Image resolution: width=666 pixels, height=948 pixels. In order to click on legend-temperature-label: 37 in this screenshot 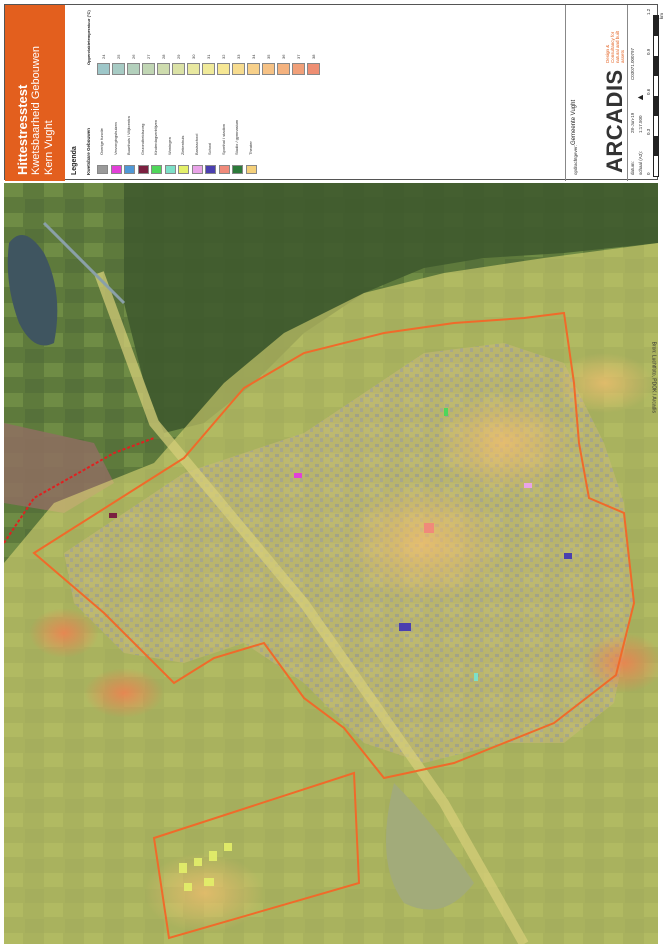, I will do `click(298, 56)`.